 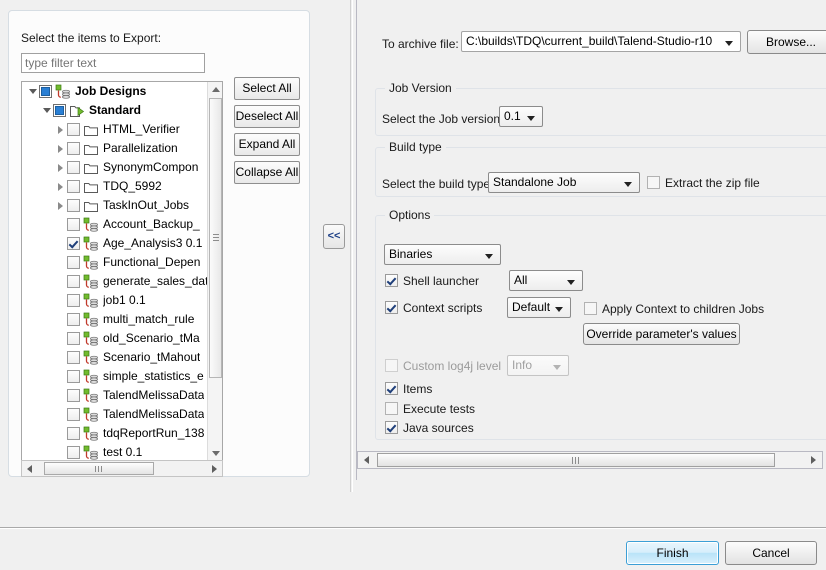 What do you see at coordinates (442, 254) in the screenshot?
I see `binaries-combo: Binaries` at bounding box center [442, 254].